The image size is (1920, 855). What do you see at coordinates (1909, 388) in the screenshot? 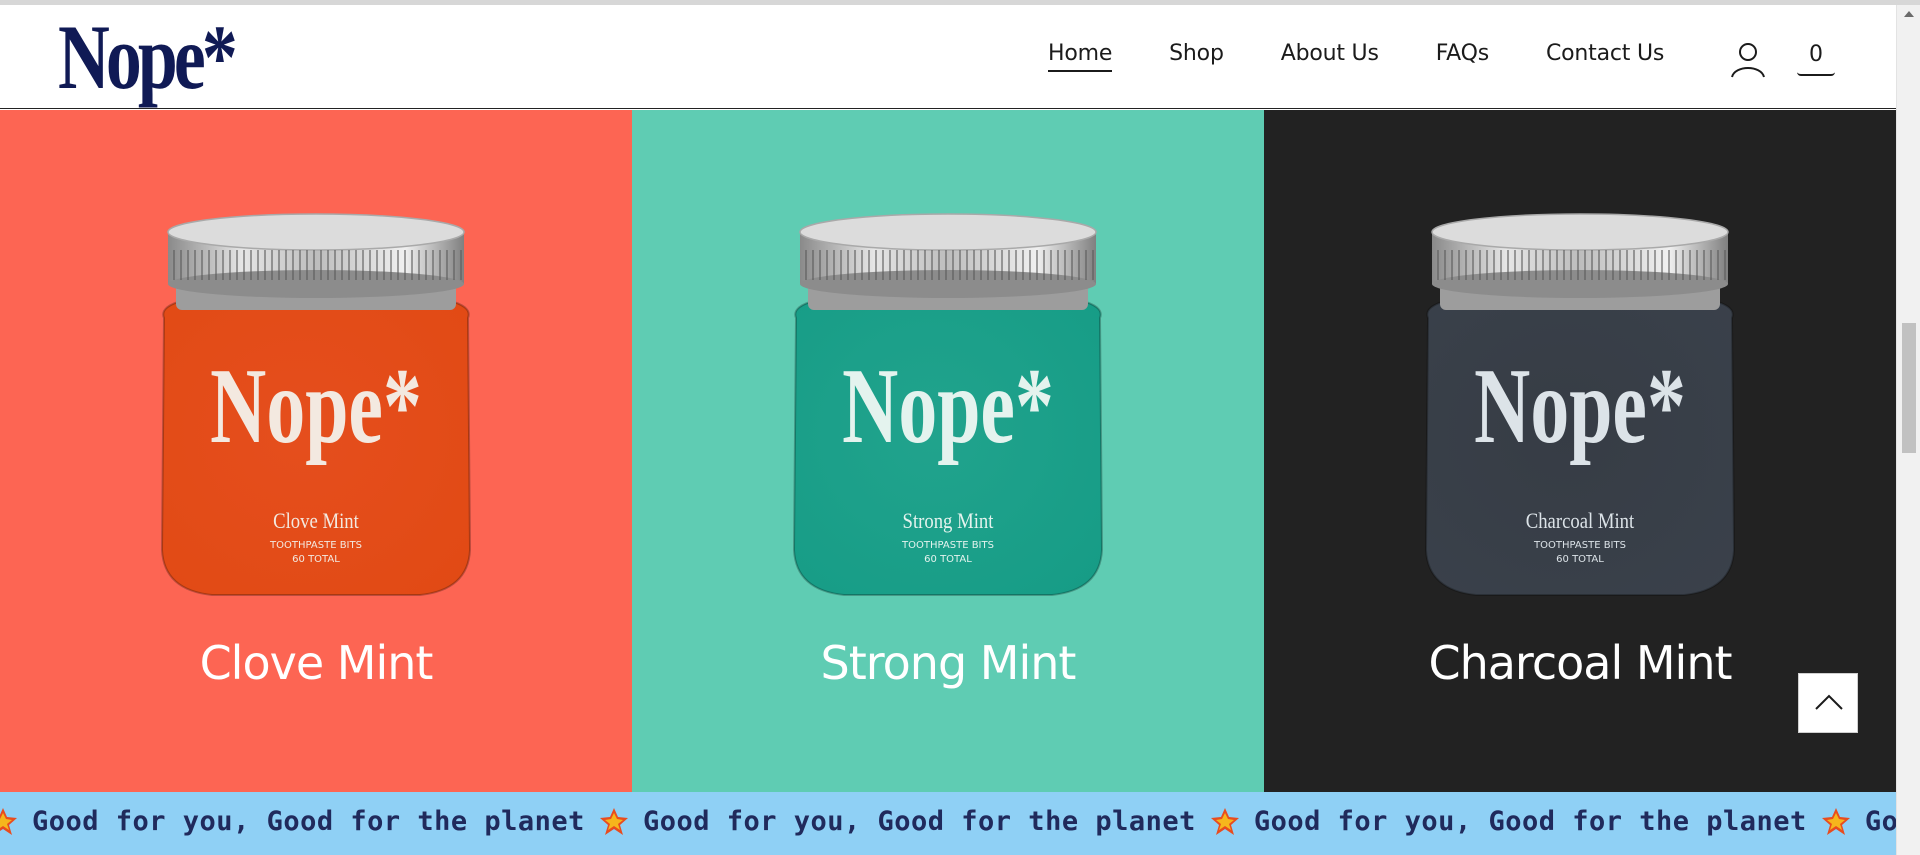
I see `scrollbar-thumb` at bounding box center [1909, 388].